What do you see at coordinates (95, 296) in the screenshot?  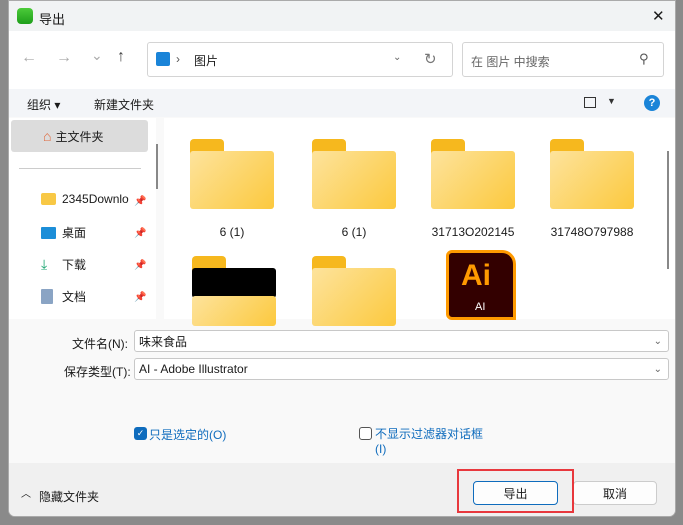 I see `sidebar-item-documents: 文档` at bounding box center [95, 296].